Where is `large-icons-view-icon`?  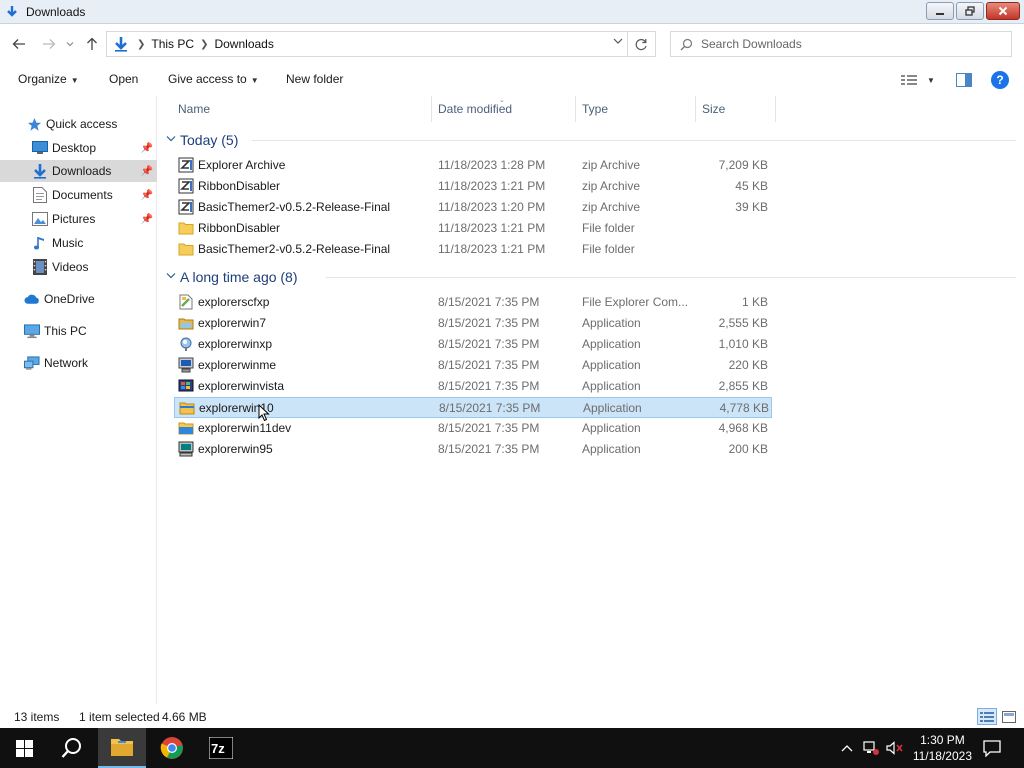 large-icons-view-icon is located at coordinates (1009, 716).